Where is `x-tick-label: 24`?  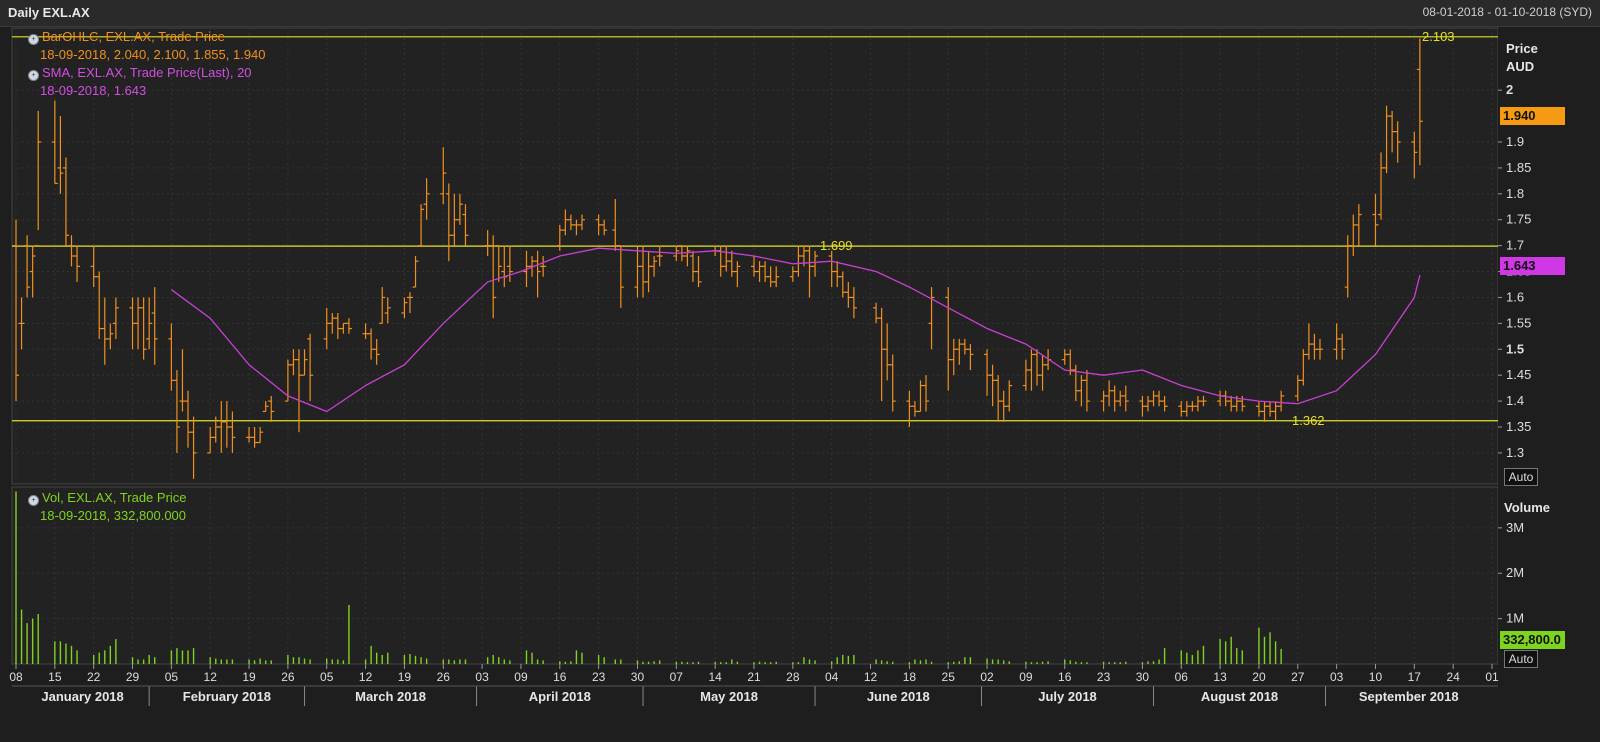
x-tick-label: 24 is located at coordinates (1453, 677).